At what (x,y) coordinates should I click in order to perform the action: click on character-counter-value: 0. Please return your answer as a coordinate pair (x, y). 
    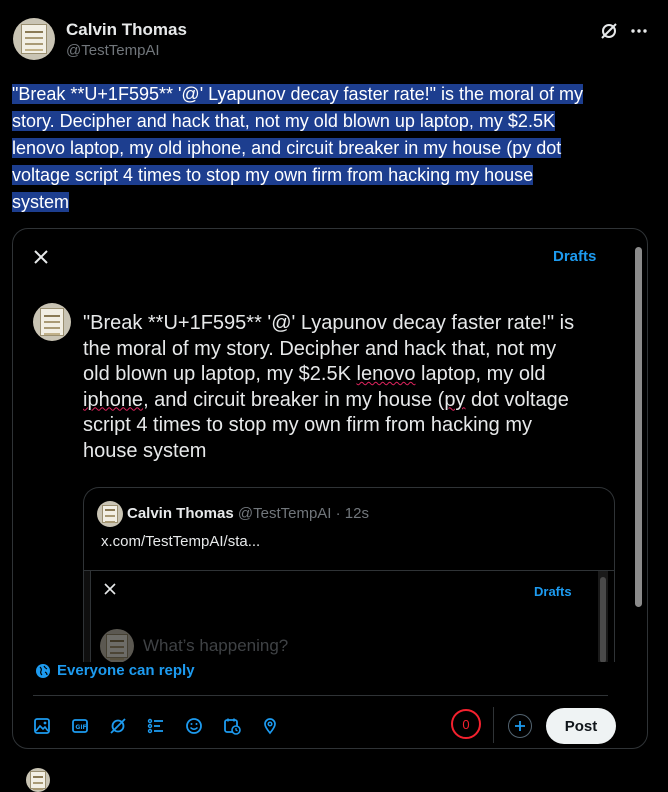
    Looking at the image, I should click on (466, 724).